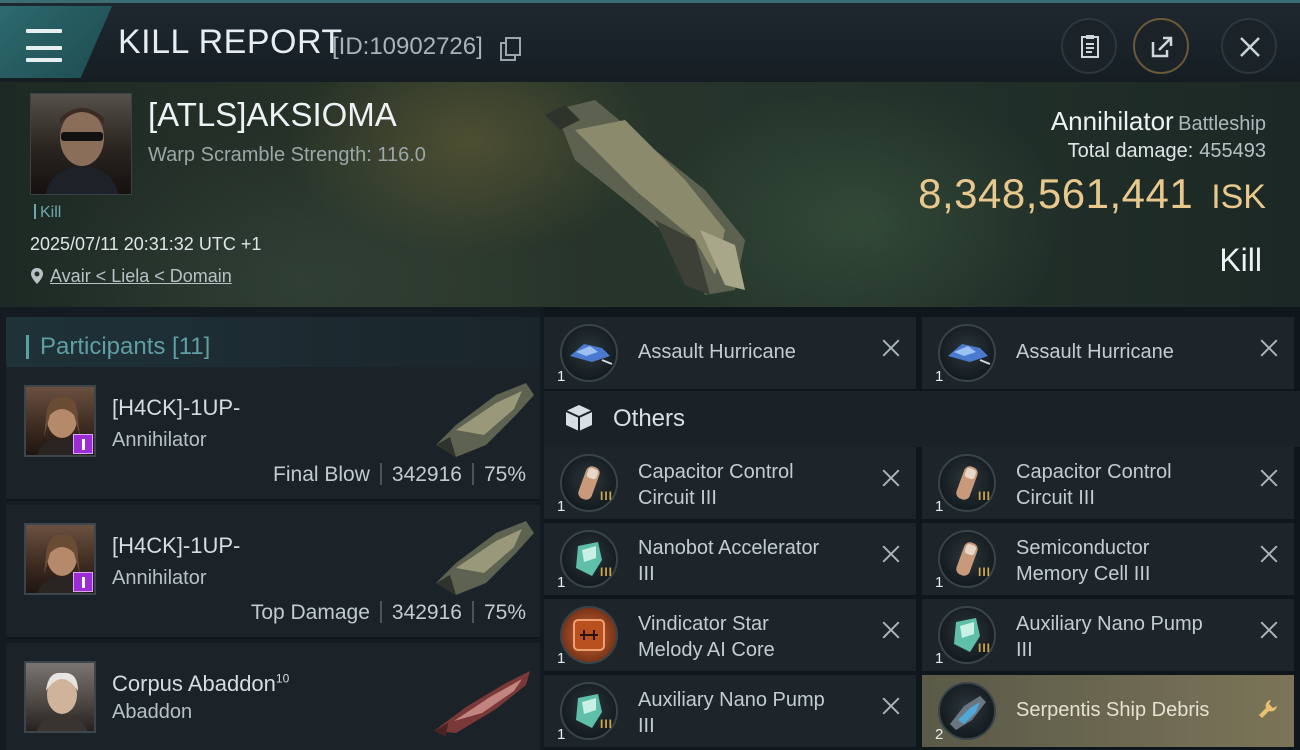 The image size is (1300, 750). I want to click on participants-header: Participants [11], so click(273, 345).